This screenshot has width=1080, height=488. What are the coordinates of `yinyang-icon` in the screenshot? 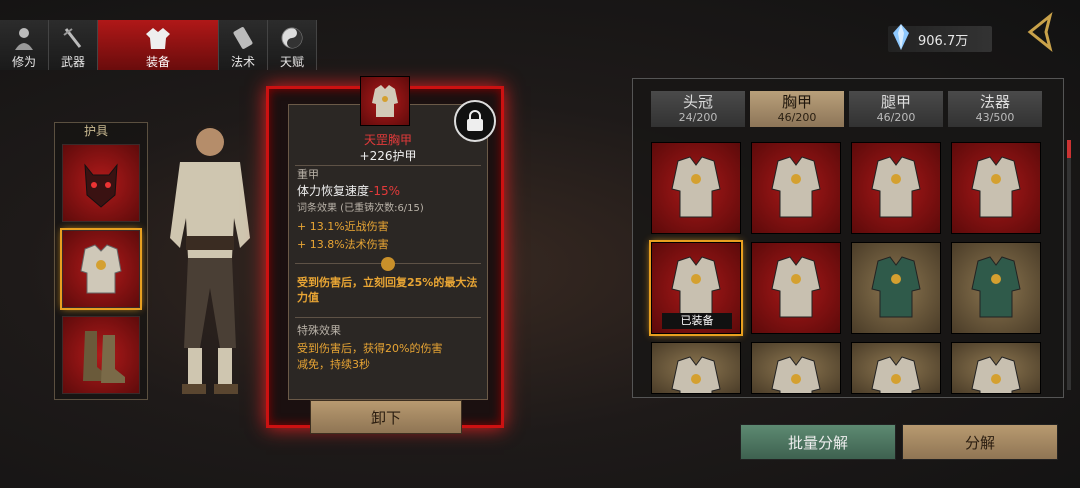 It's located at (292, 38).